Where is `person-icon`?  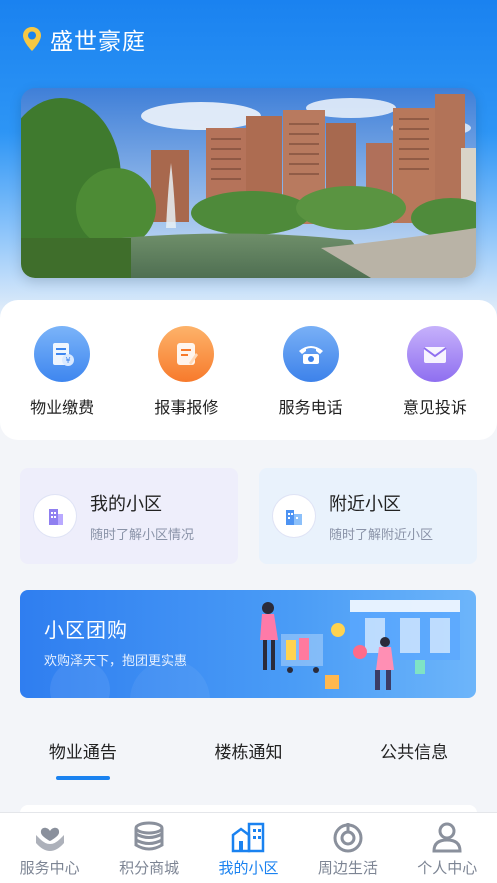 person-icon is located at coordinates (447, 837).